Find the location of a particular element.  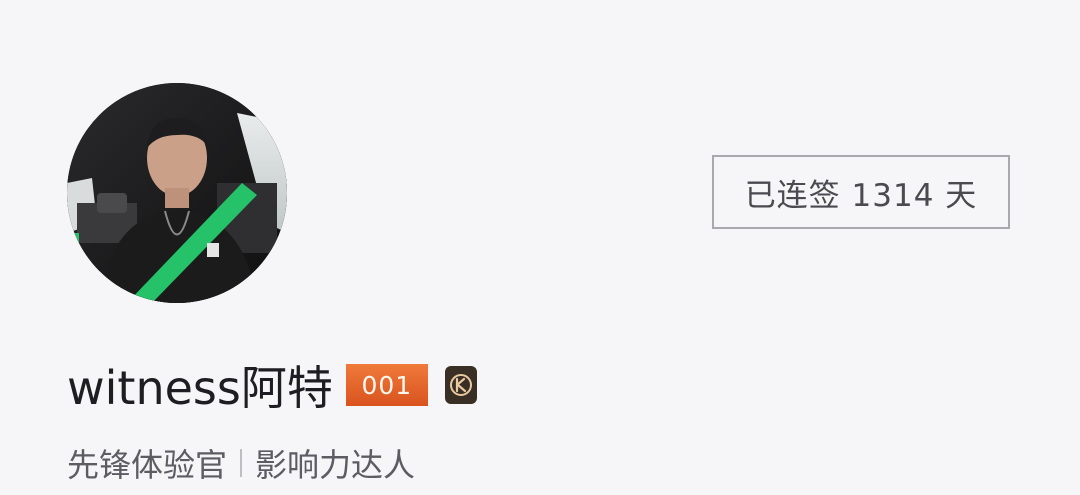

avatar is located at coordinates (177, 193).